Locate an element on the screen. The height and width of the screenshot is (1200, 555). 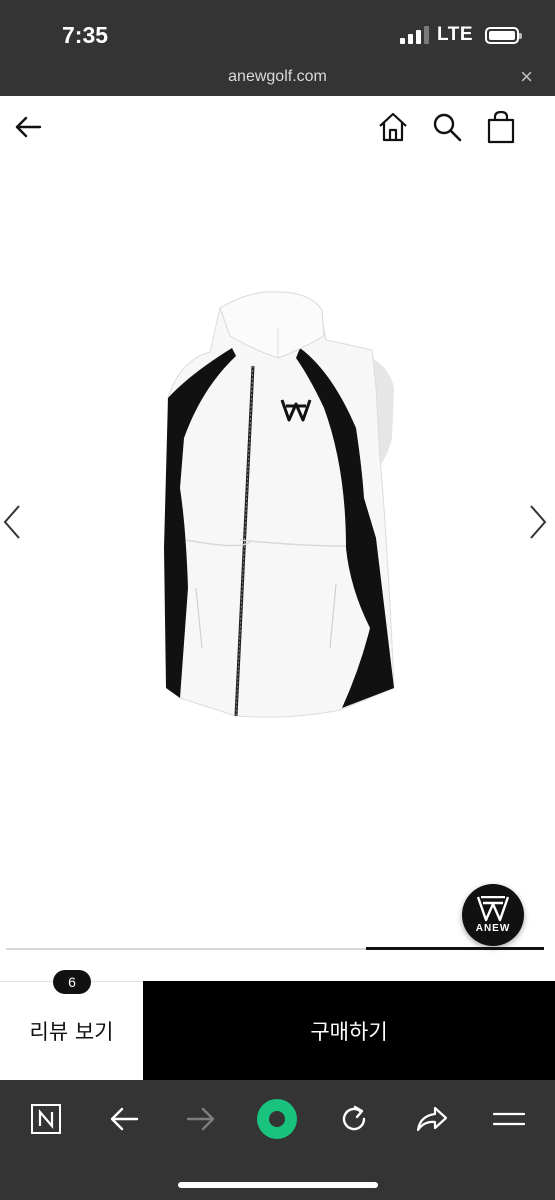
site-header is located at coordinates (277, 127).